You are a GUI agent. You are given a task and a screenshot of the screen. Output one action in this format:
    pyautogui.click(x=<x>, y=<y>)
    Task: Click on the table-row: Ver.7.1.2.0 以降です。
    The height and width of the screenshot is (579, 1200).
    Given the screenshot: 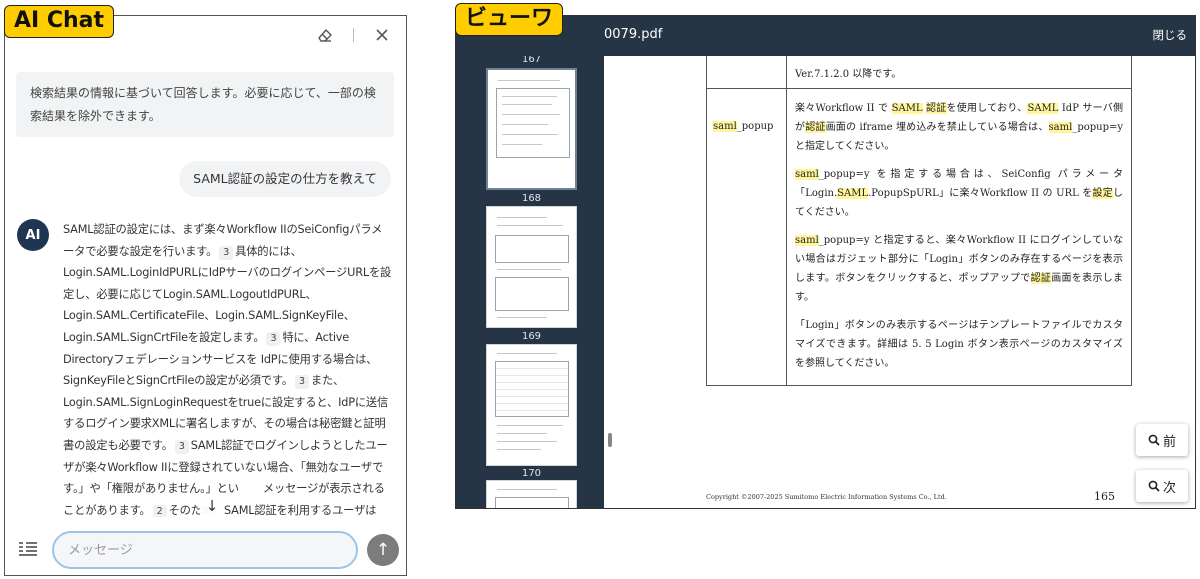 What is the action you would take?
    pyautogui.click(x=919, y=72)
    